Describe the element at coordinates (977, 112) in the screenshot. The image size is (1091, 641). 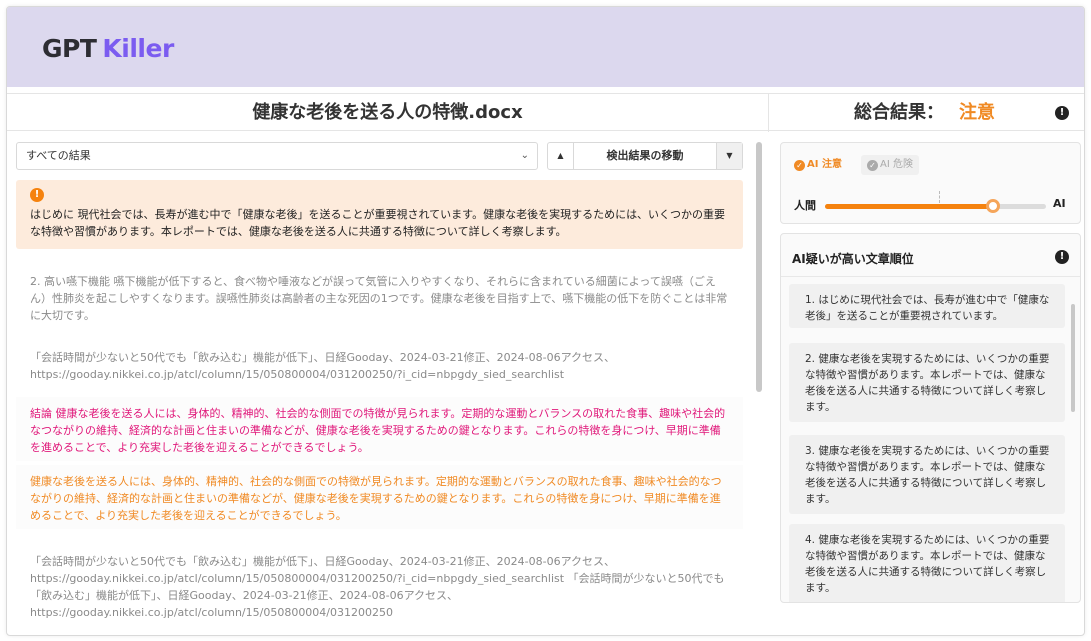
I see `overall-result-value: 注意` at that location.